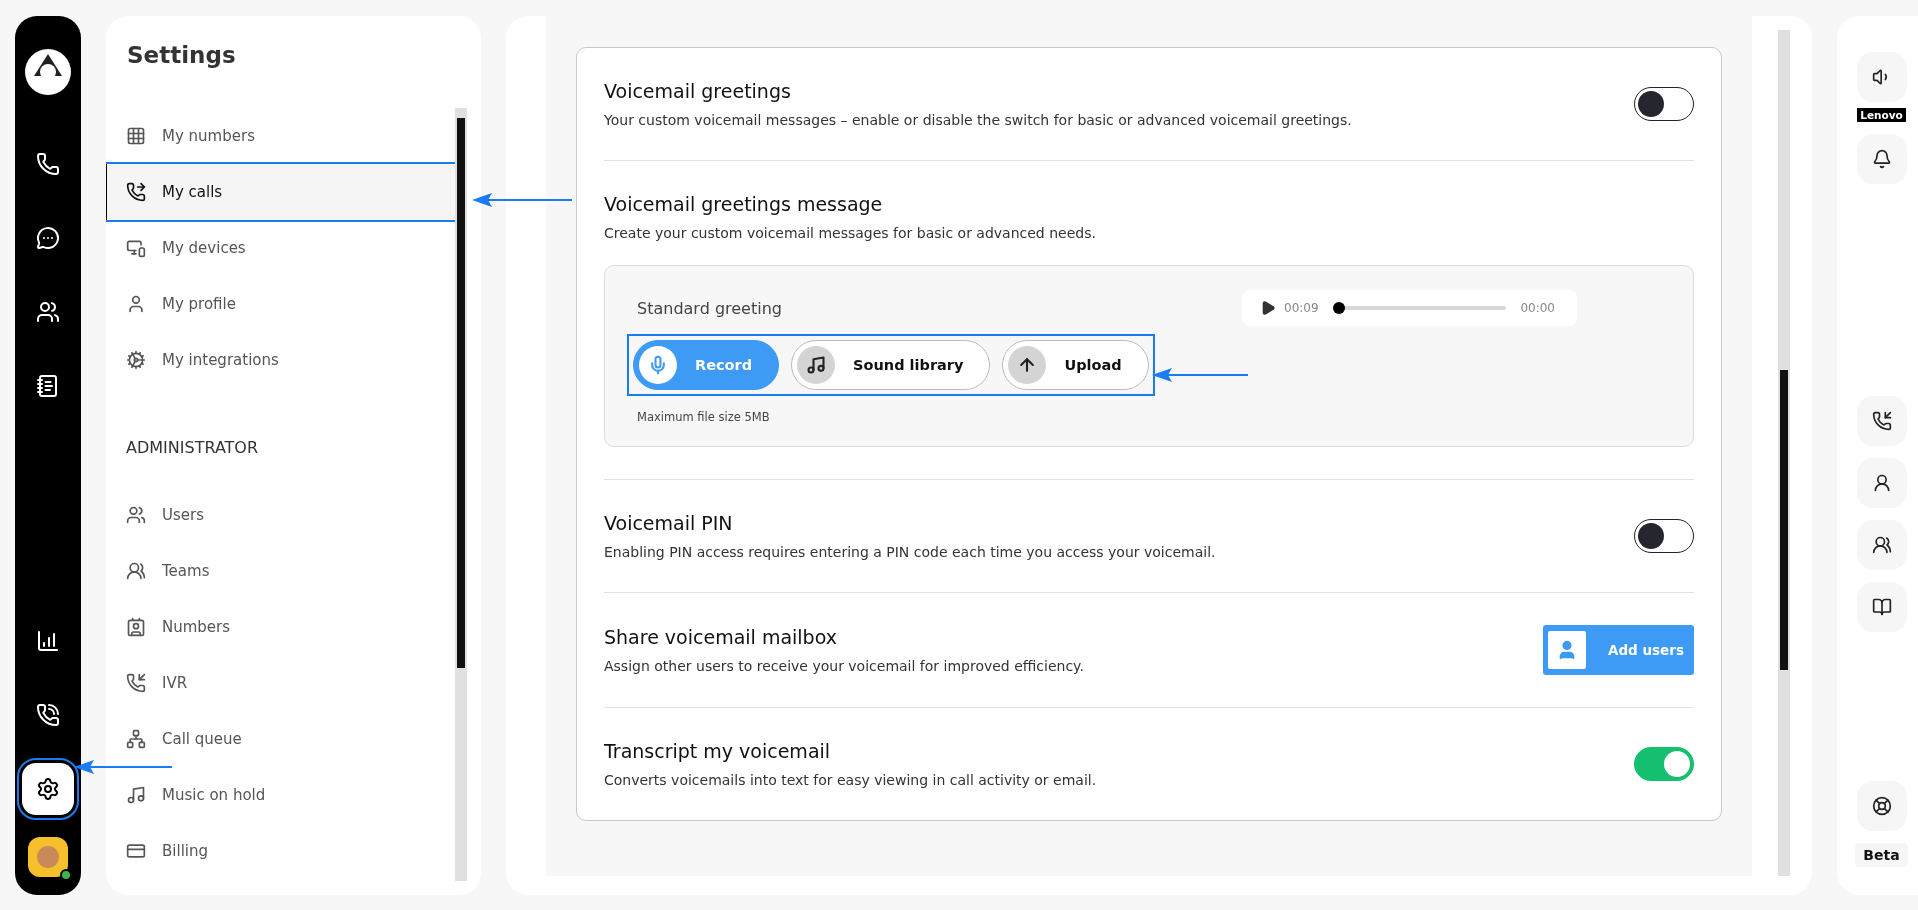 The width and height of the screenshot is (1918, 910). I want to click on analytics-icon, so click(48, 641).